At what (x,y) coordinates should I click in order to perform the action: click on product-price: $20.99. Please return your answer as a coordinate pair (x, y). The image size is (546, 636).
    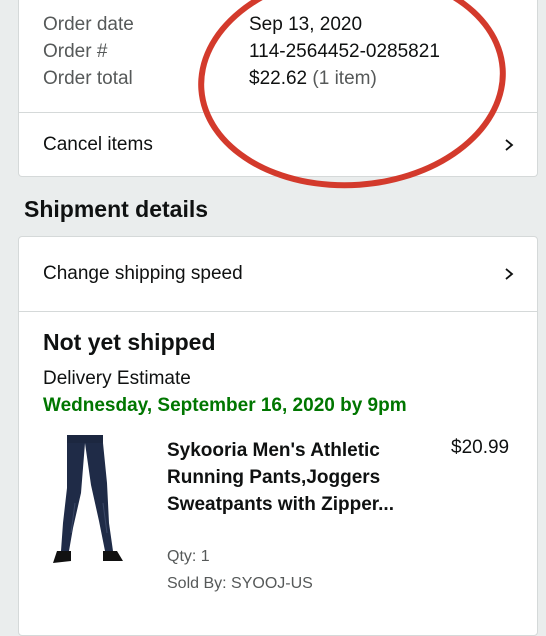
    Looking at the image, I should click on (480, 447).